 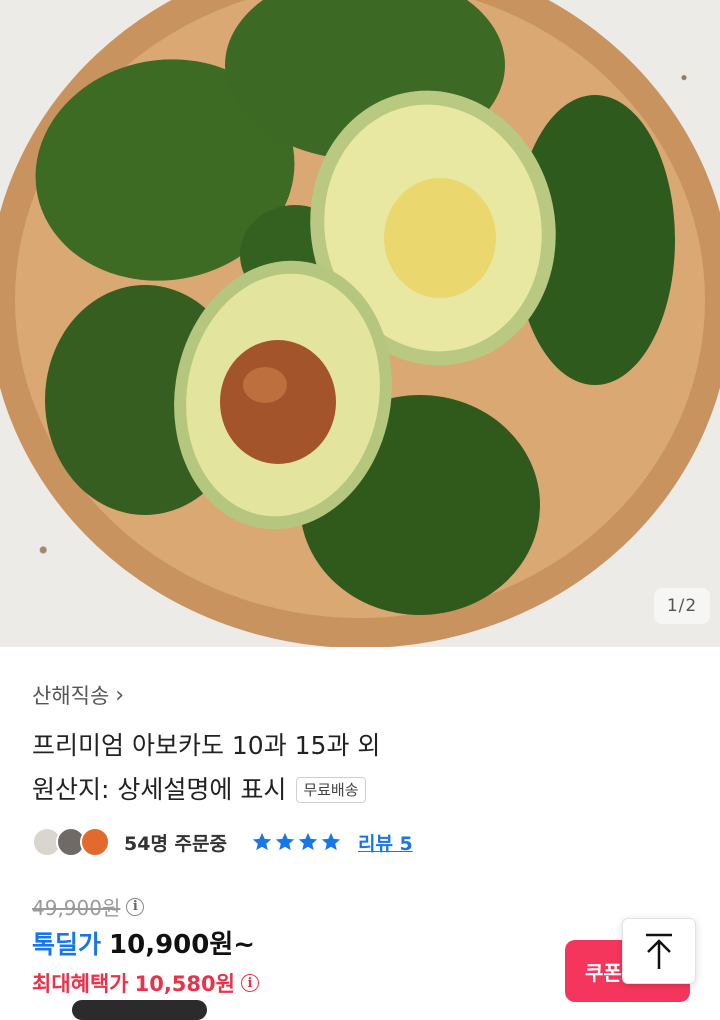 I want to click on order-count: 54명 주문중, so click(x=175, y=843).